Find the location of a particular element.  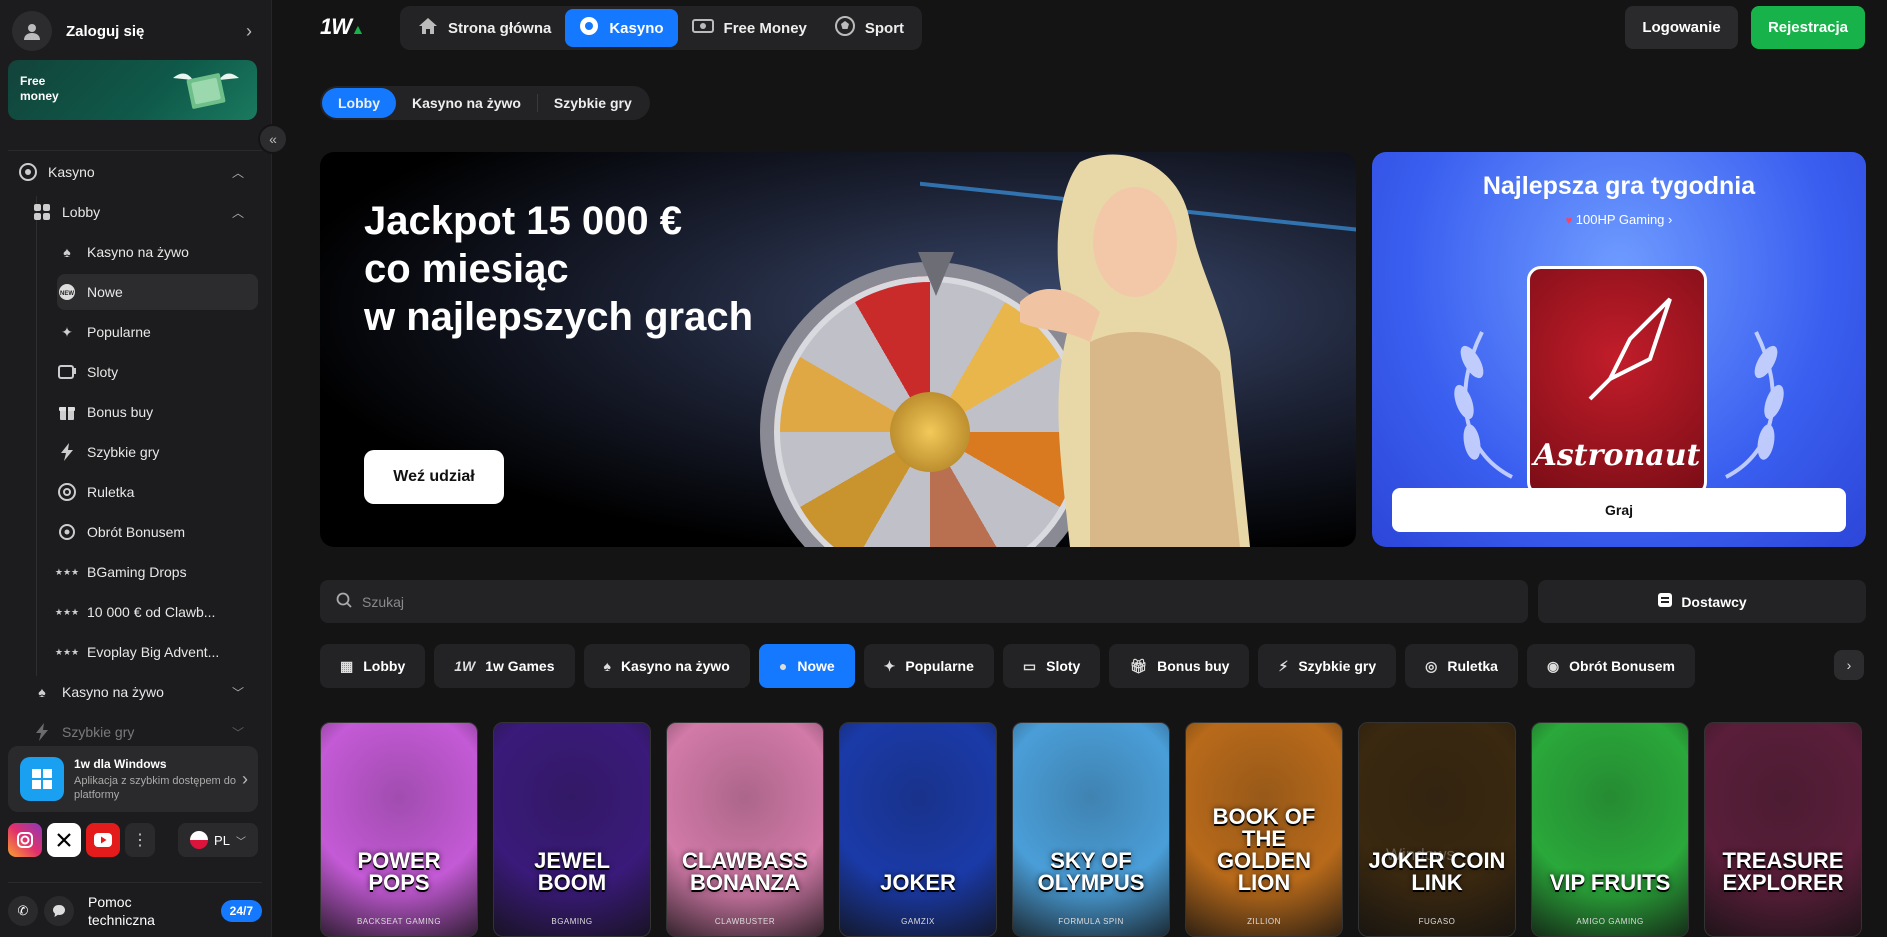

phone-icon: ✆ is located at coordinates (23, 910).